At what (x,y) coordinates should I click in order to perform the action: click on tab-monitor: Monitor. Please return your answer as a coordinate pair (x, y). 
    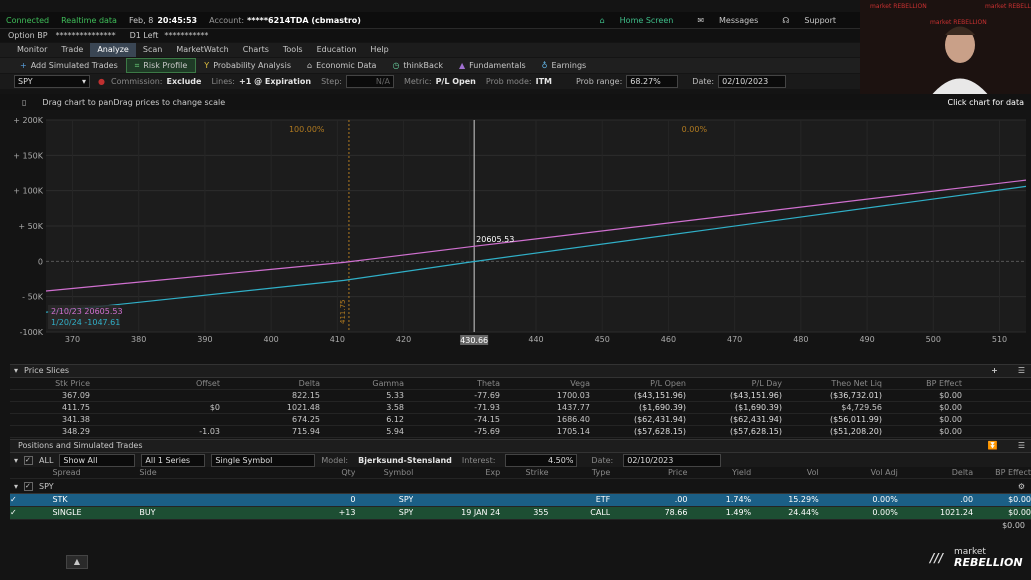
    Looking at the image, I should click on (32, 50).